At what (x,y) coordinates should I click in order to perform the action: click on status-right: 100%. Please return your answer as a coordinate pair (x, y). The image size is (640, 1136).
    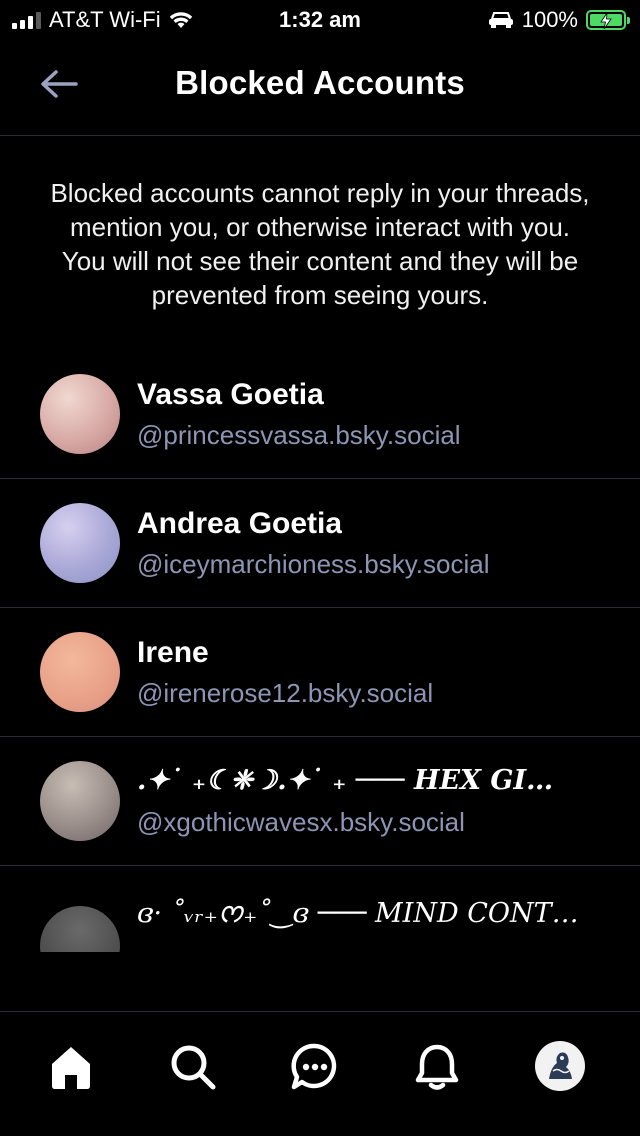
    Looking at the image, I should click on (559, 20).